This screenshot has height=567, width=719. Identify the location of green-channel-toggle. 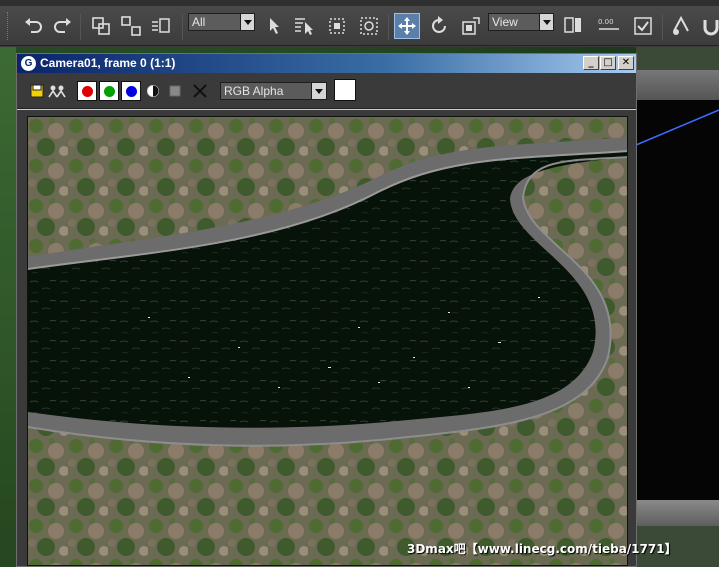
(109, 91).